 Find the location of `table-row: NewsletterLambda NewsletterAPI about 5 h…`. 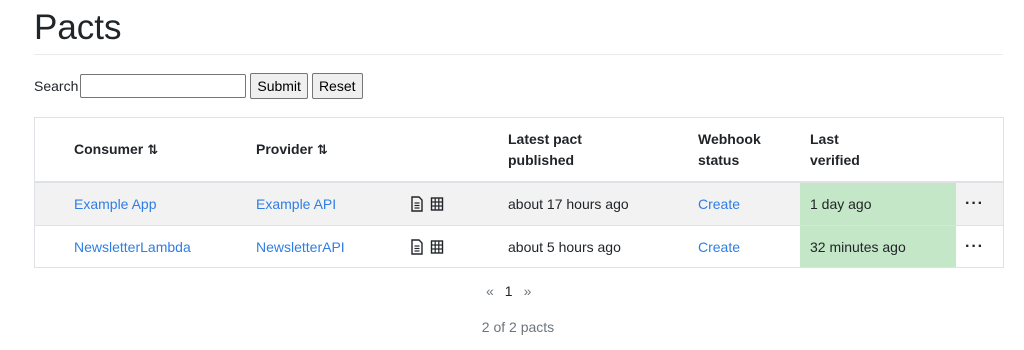

table-row: NewsletterLambda NewsletterAPI about 5 h… is located at coordinates (519, 246).